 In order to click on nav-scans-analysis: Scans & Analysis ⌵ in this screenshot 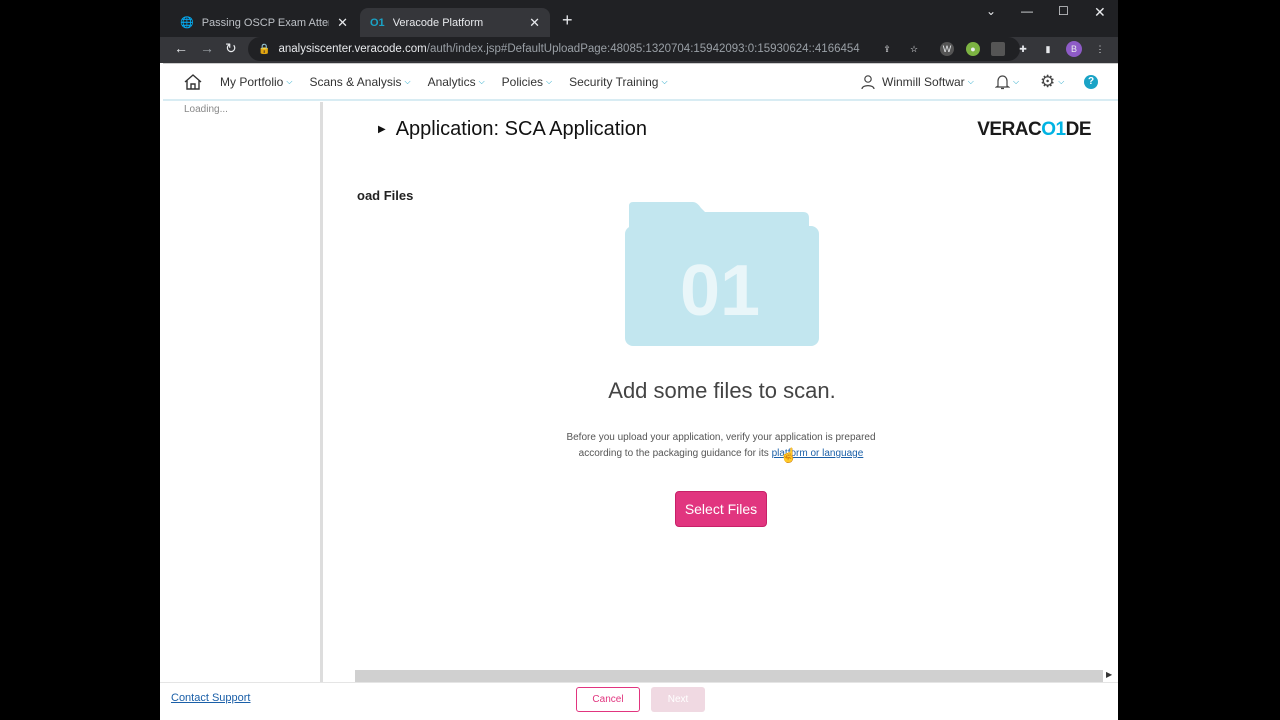, I will do `click(359, 82)`.